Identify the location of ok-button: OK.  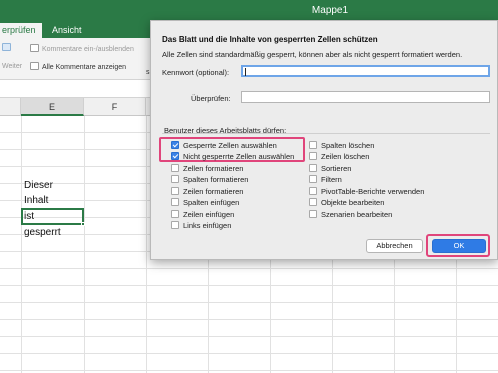
(459, 246).